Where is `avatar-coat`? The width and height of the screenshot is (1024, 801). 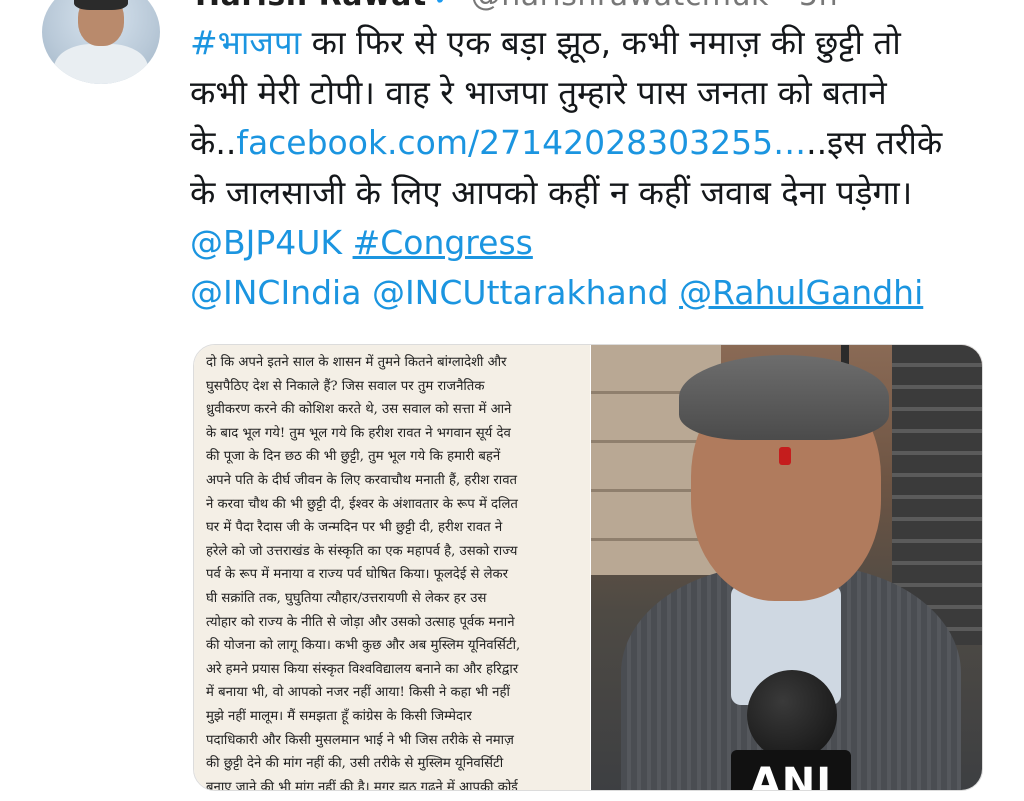
avatar-coat is located at coordinates (101, 64).